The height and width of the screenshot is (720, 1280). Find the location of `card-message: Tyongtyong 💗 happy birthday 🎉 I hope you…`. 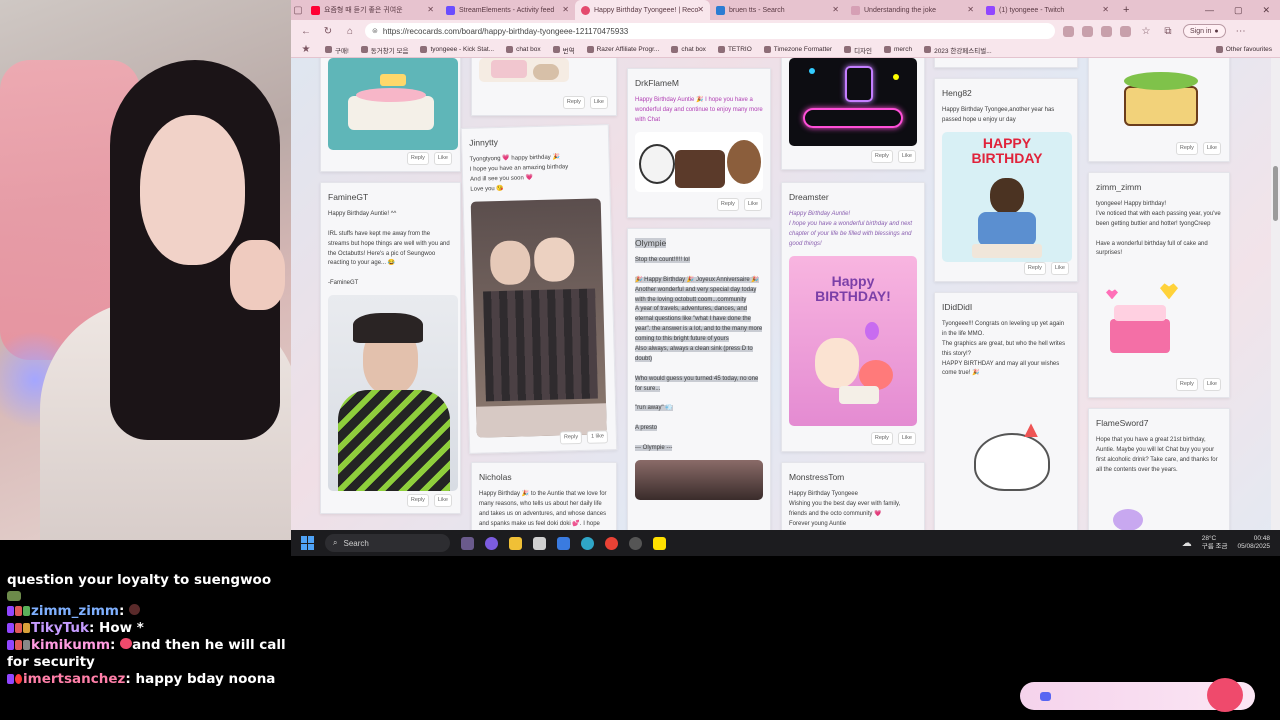

card-message: Tyongtyong 💗 happy birthday 🎉 I hope you… is located at coordinates (519, 173).